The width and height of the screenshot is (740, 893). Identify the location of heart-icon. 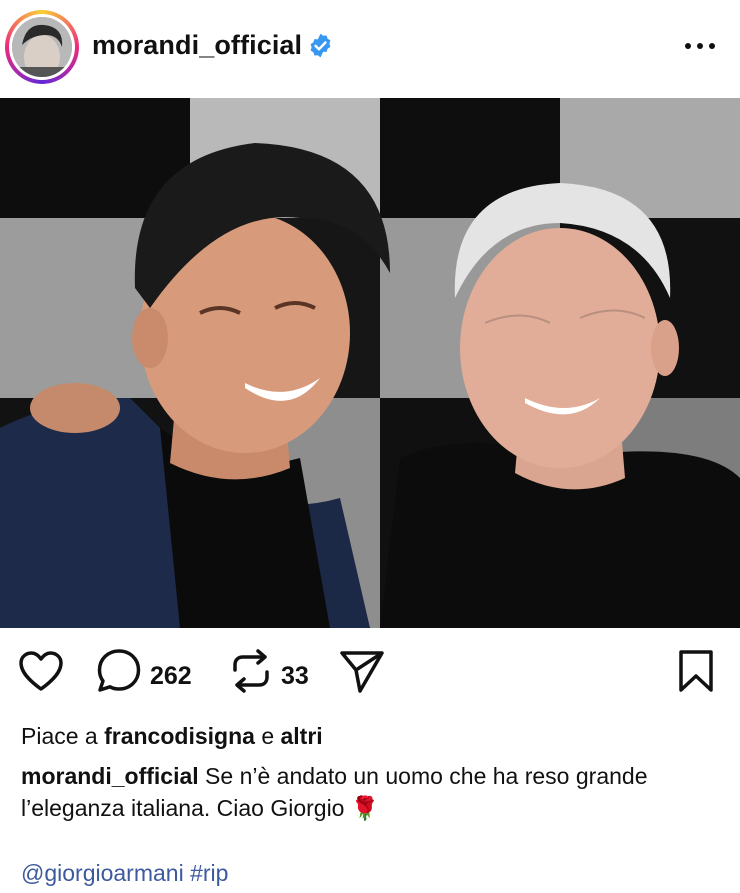
(41, 672).